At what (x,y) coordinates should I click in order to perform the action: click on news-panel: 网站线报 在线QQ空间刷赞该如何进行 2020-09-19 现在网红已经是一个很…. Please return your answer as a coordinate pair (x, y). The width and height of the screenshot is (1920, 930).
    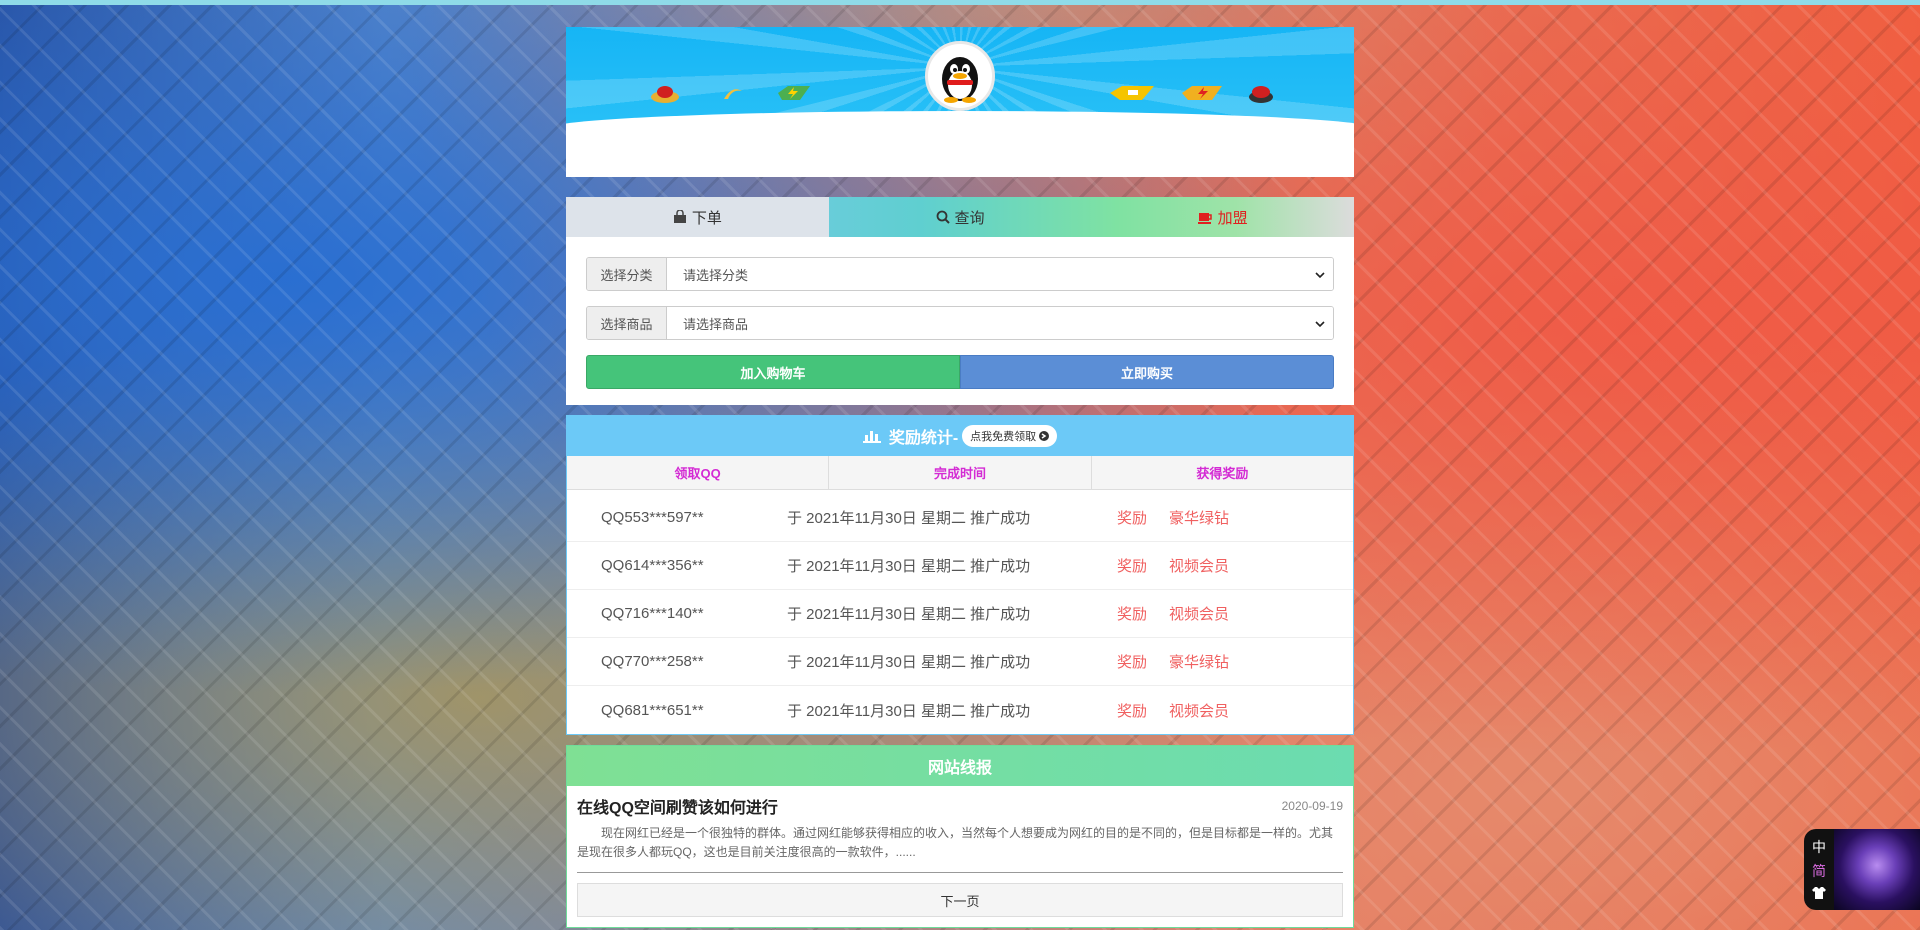
    Looking at the image, I should click on (960, 836).